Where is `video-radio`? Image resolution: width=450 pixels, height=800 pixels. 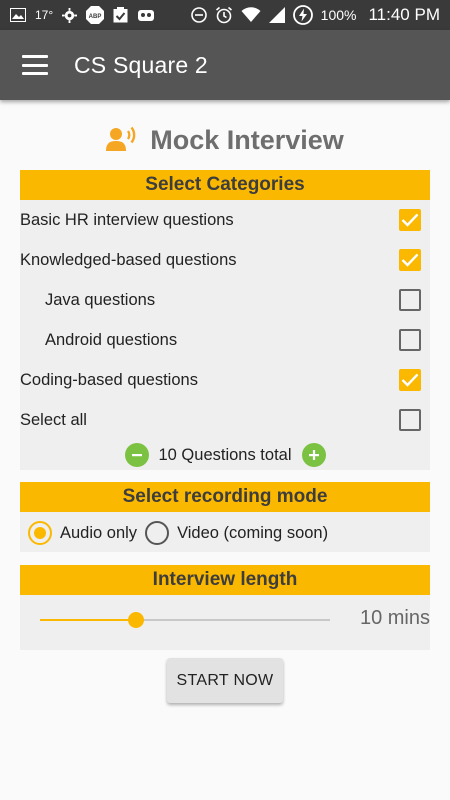 video-radio is located at coordinates (157, 533).